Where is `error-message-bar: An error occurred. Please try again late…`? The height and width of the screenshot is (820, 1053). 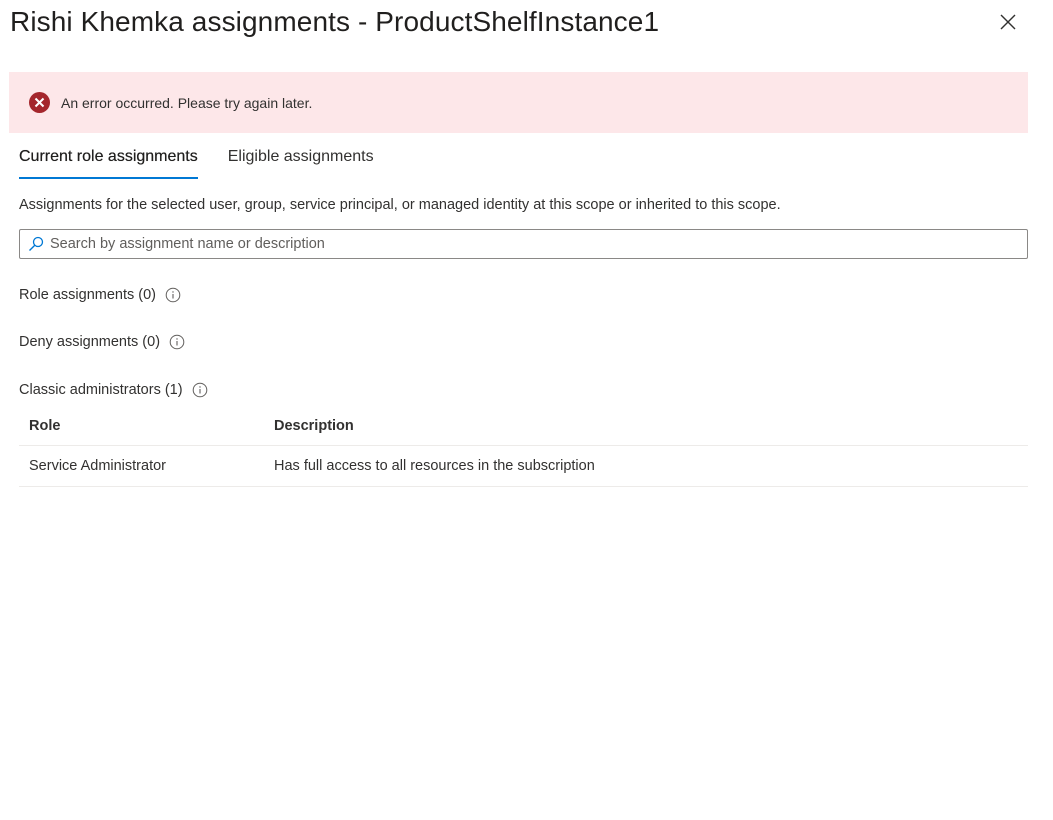 error-message-bar: An error occurred. Please try again late… is located at coordinates (518, 102).